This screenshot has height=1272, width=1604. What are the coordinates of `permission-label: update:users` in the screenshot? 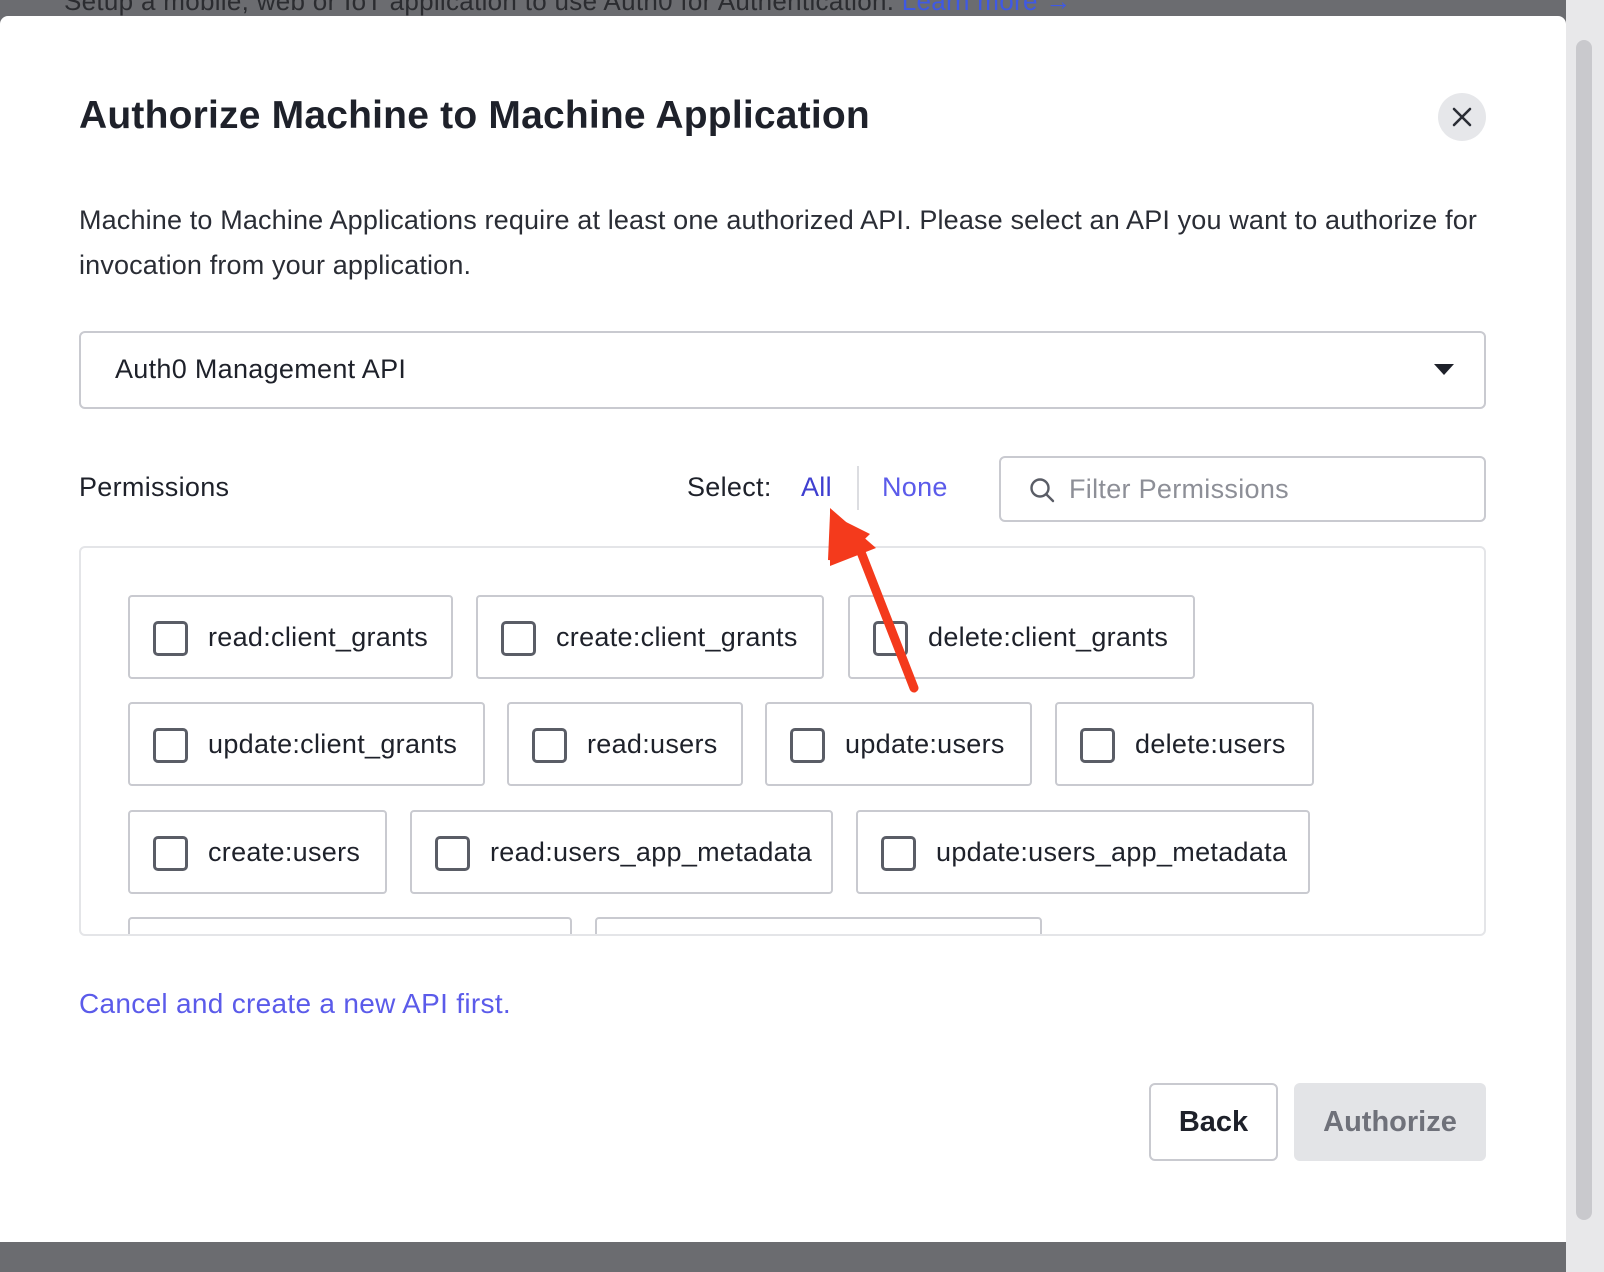 It's located at (925, 744).